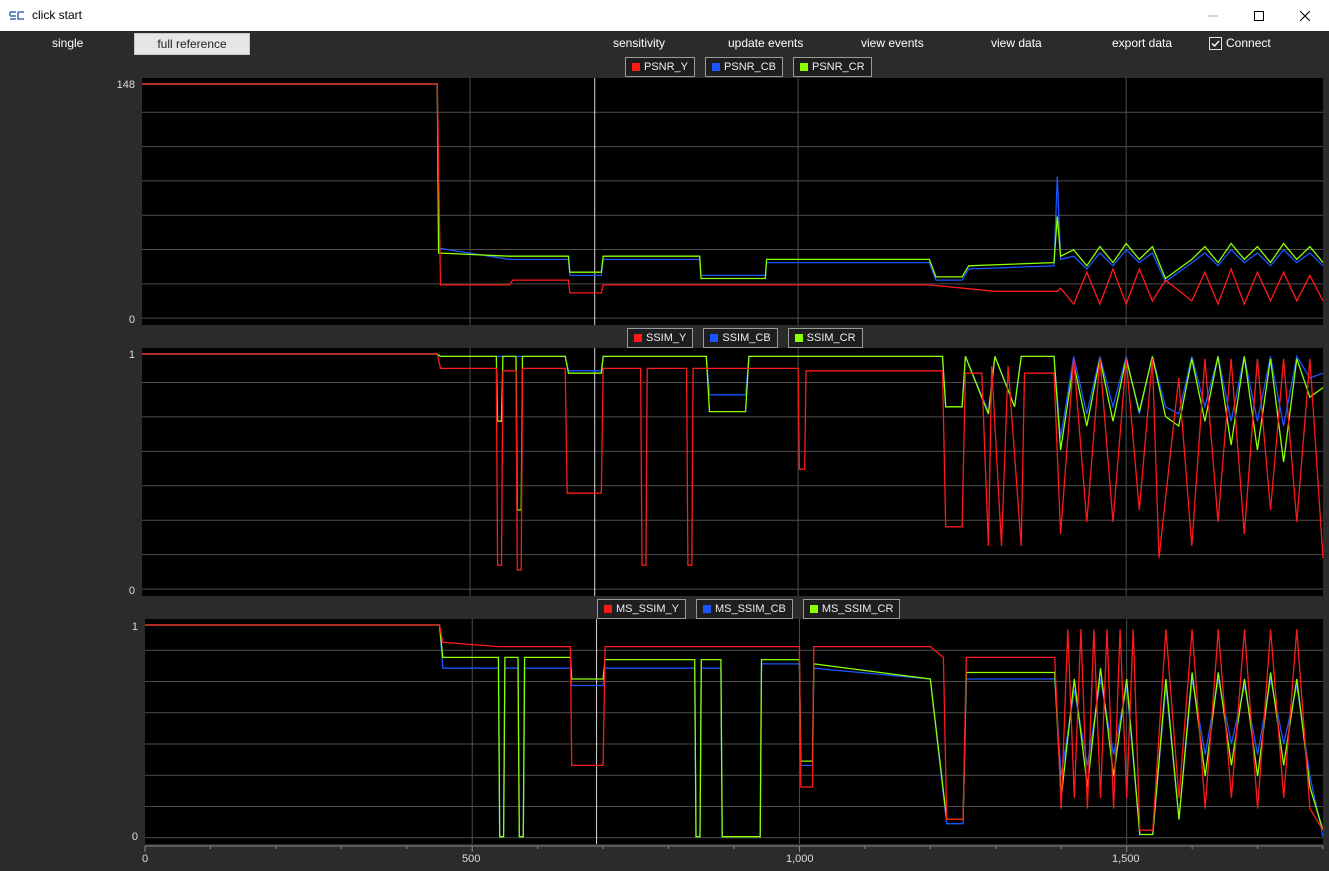  What do you see at coordinates (734, 848) in the screenshot?
I see `x-axis` at bounding box center [734, 848].